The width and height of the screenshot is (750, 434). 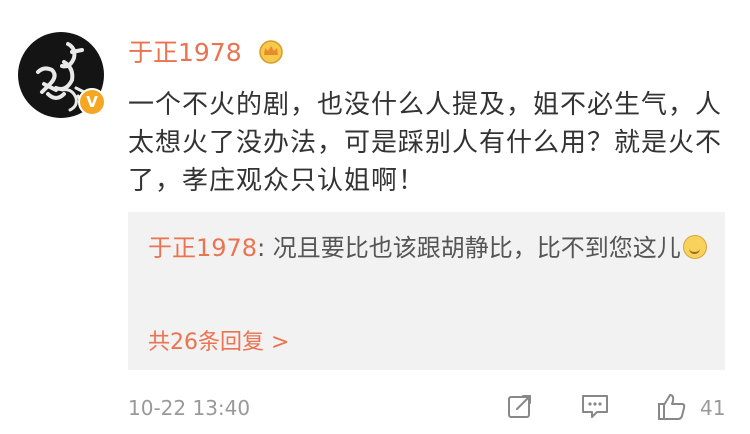 What do you see at coordinates (92, 102) in the screenshot?
I see `verified-badge: V` at bounding box center [92, 102].